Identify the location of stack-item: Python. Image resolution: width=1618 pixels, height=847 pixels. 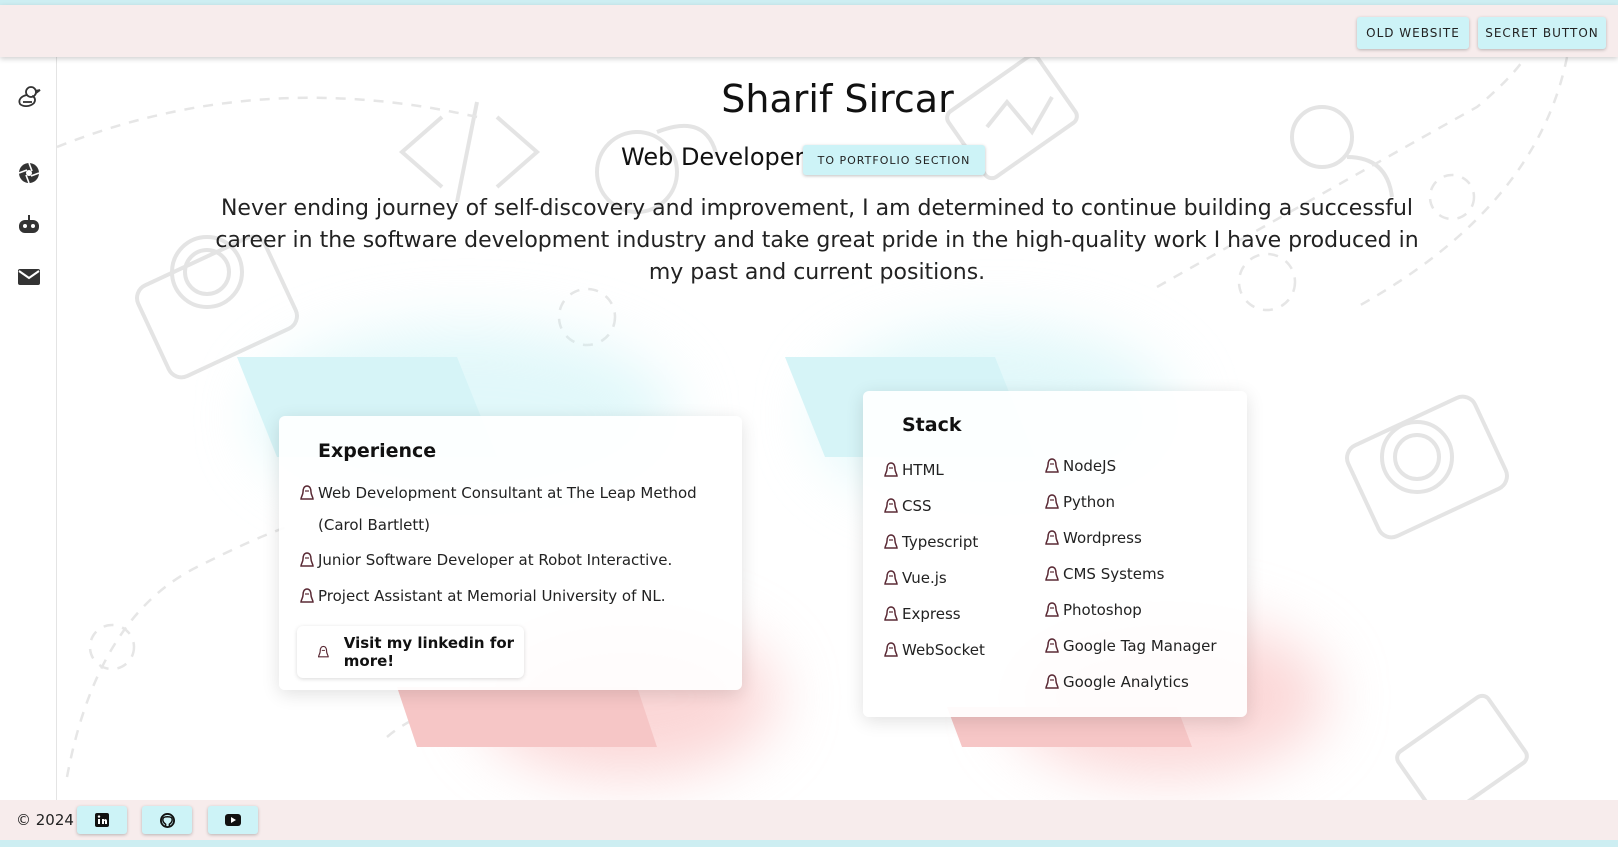
(1079, 502).